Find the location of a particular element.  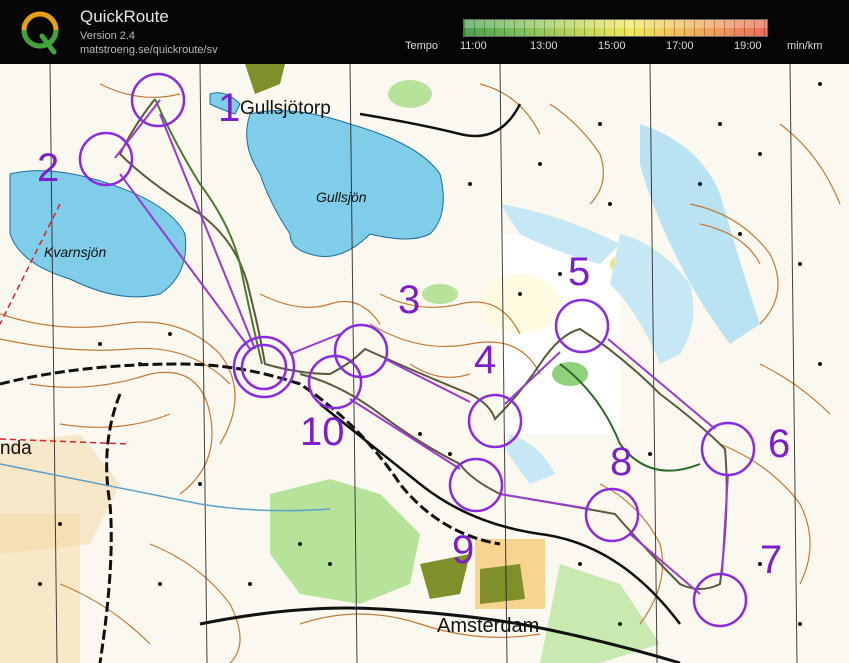

scale-tick: 13:00 is located at coordinates (544, 46).